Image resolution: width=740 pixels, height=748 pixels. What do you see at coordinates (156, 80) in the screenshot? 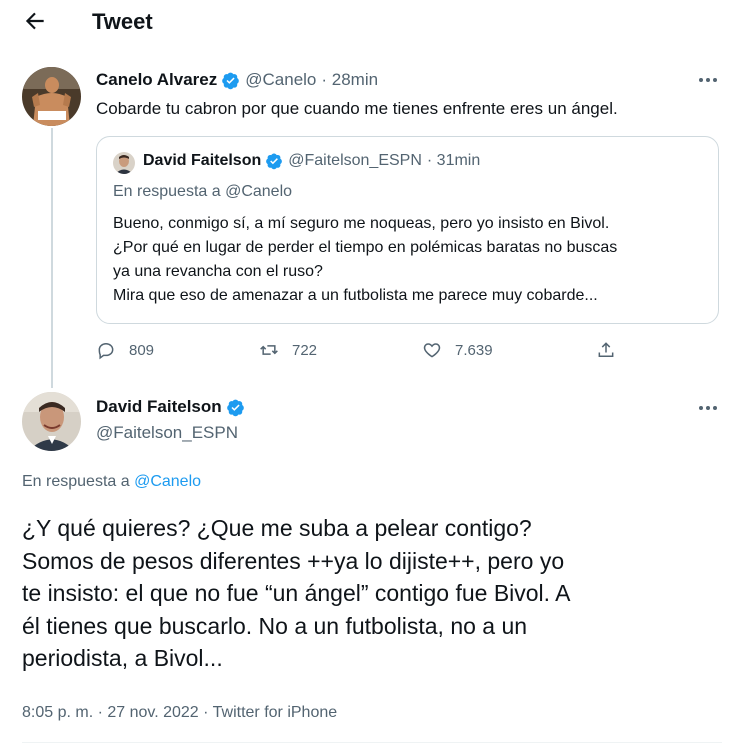
I see `author-name: Canelo Alvarez` at bounding box center [156, 80].